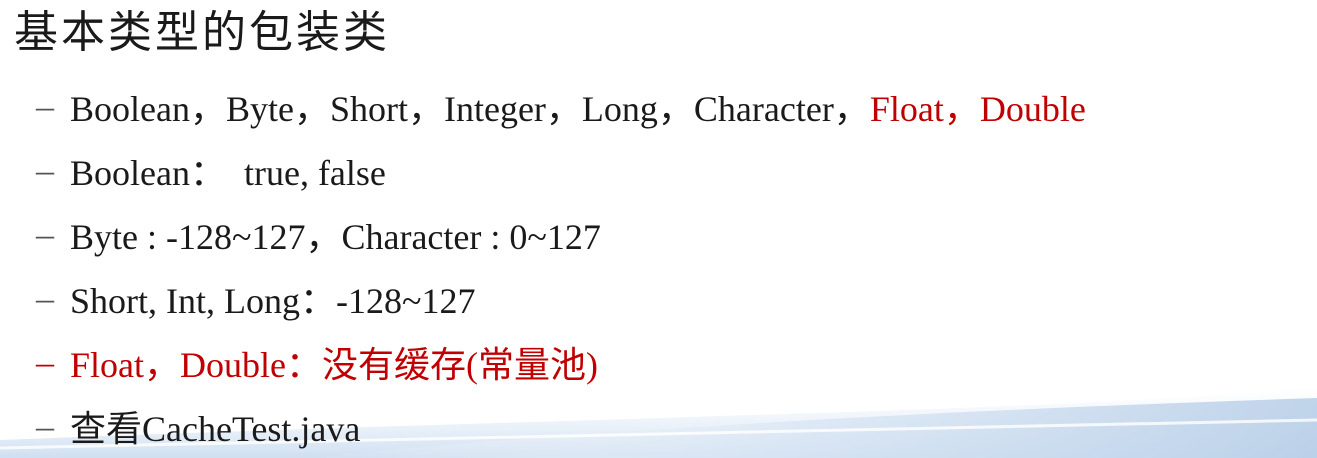 This screenshot has height=458, width=1317. What do you see at coordinates (335, 237) in the screenshot?
I see `bullet-text: Byte : -128~127，Character : 0~127` at bounding box center [335, 237].